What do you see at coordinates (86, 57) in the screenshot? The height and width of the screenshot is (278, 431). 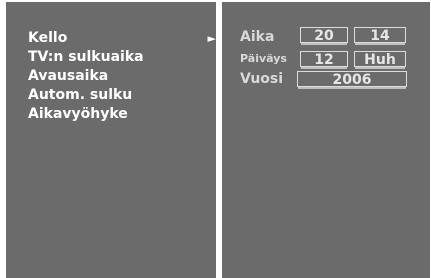 I see `menu-item-label: TV:n sulkuaika` at bounding box center [86, 57].